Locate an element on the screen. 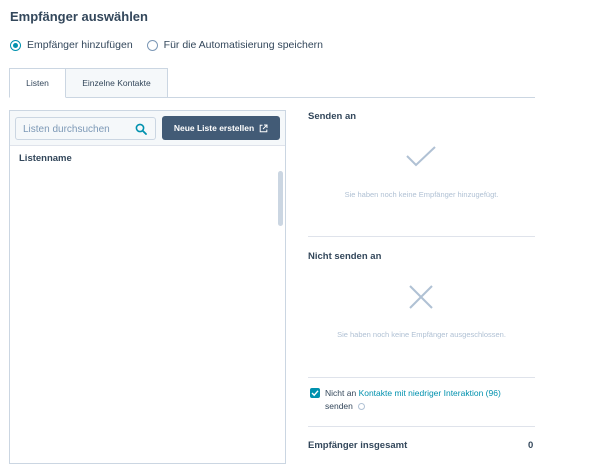 Image resolution: width=600 pixels, height=470 pixels. low-engagement-checkbox is located at coordinates (315, 393).